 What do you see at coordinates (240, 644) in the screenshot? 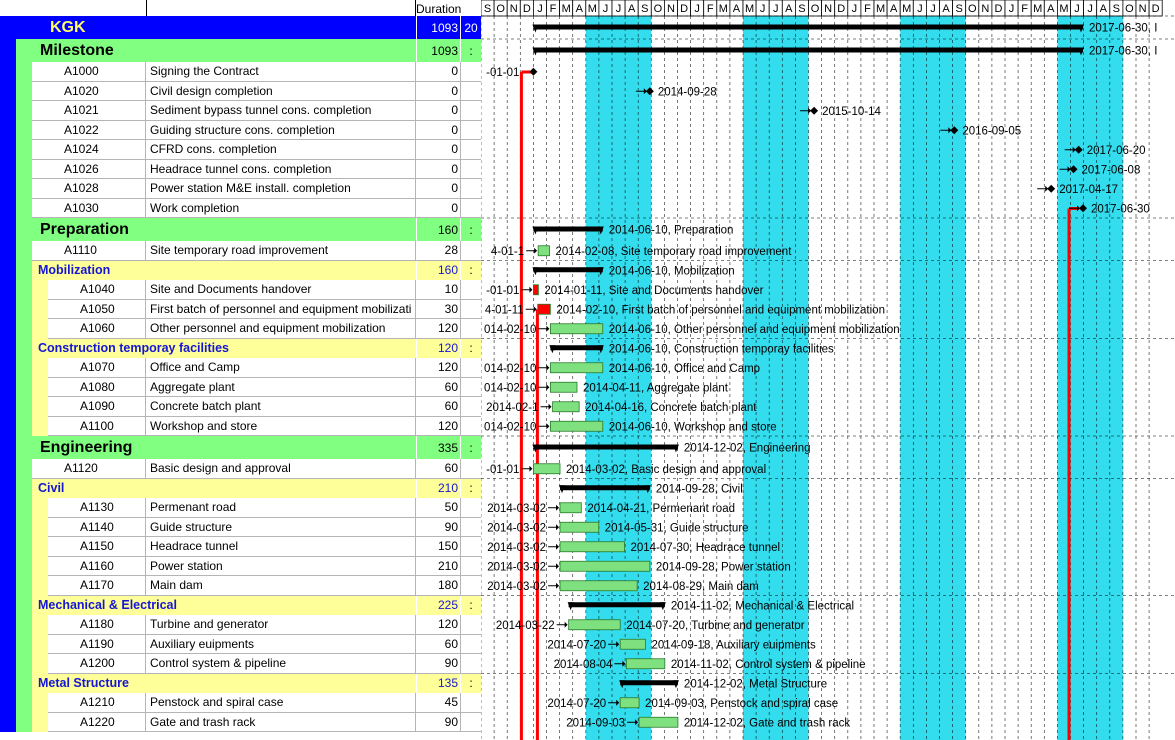
I see `table-row: A1190 Auxiliary euipments 60` at bounding box center [240, 644].